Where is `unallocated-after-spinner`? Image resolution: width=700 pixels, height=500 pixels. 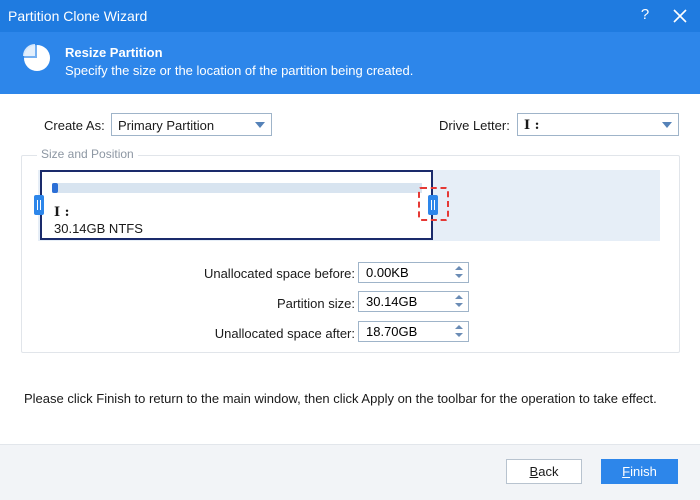
unallocated-after-spinner is located at coordinates (413, 331).